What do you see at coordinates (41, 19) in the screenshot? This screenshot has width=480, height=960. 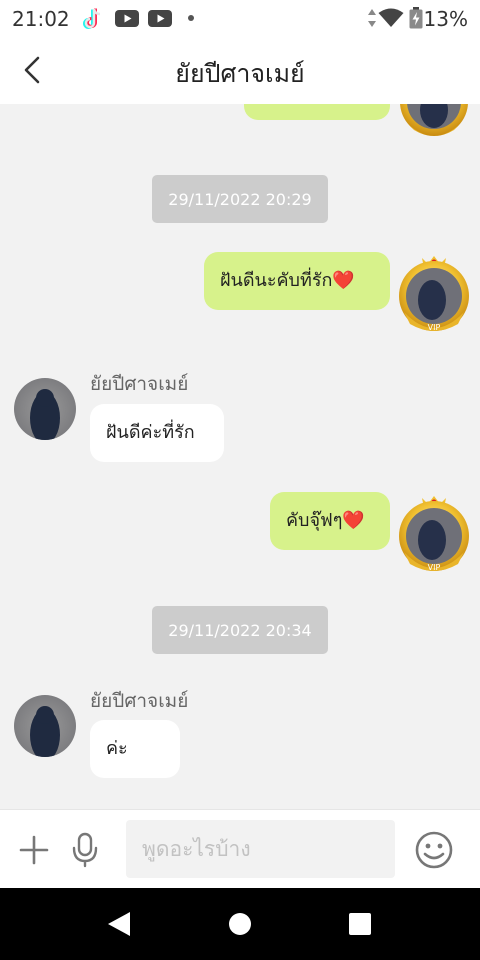 I see `status-time: 21:02` at bounding box center [41, 19].